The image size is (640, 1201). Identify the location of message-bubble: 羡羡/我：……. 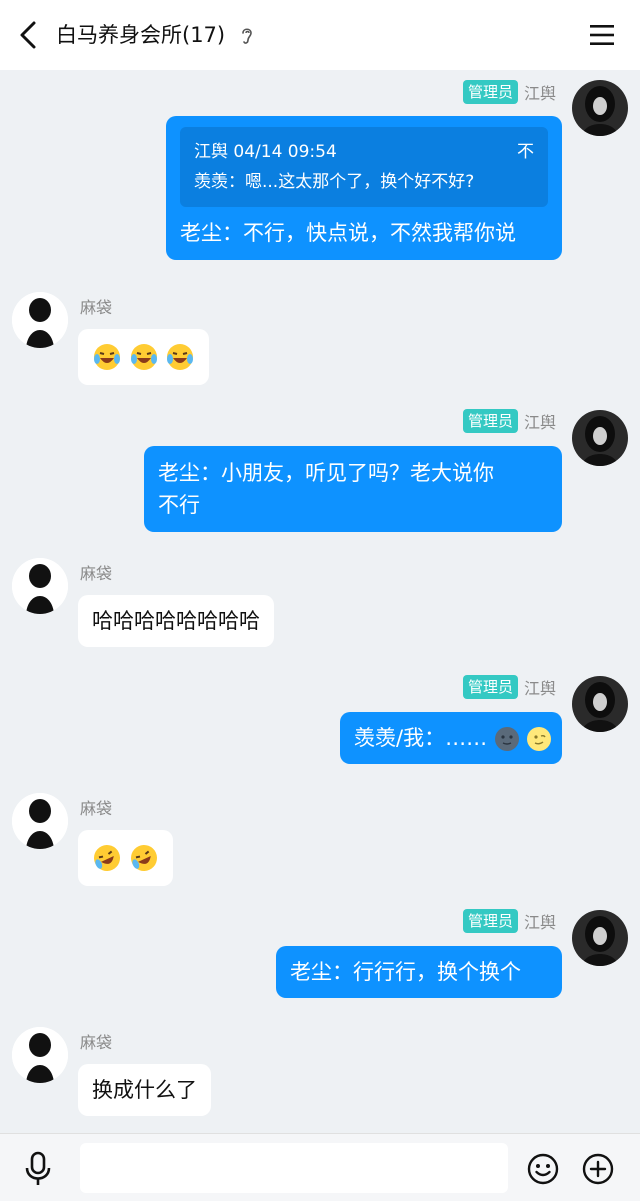
(451, 738).